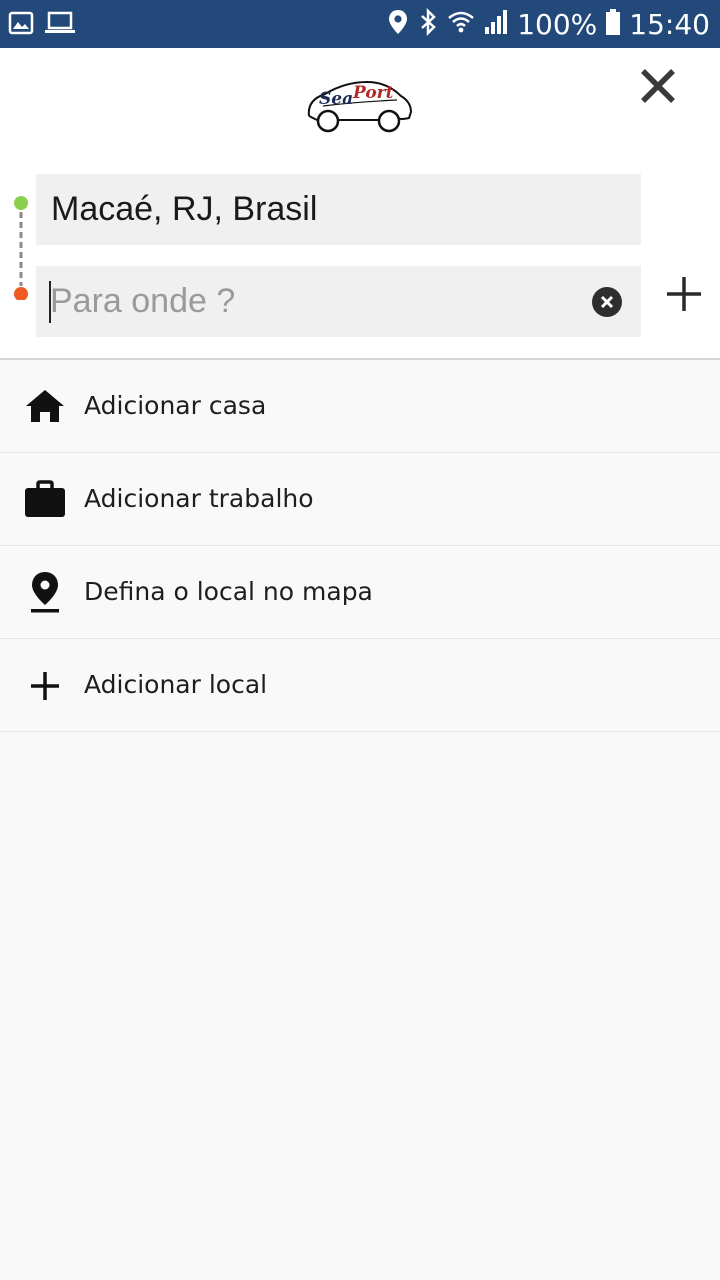  I want to click on list-item-label: Adicionar local, so click(176, 684).